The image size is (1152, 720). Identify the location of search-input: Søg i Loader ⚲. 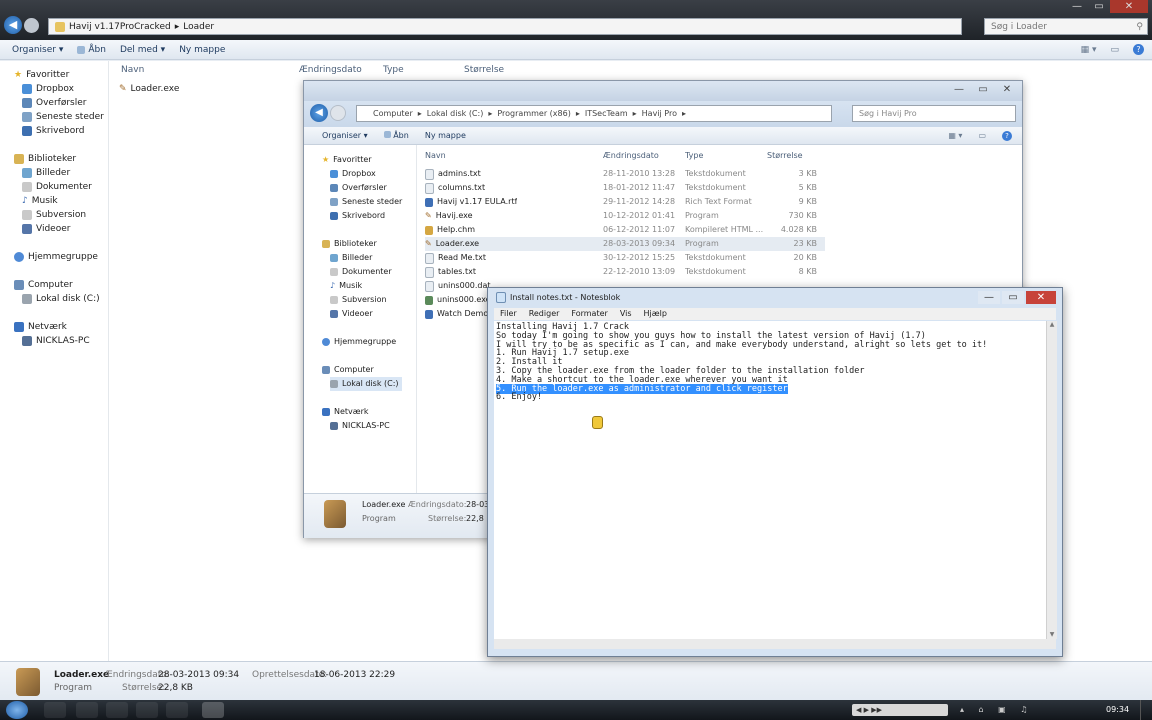
(1066, 26).